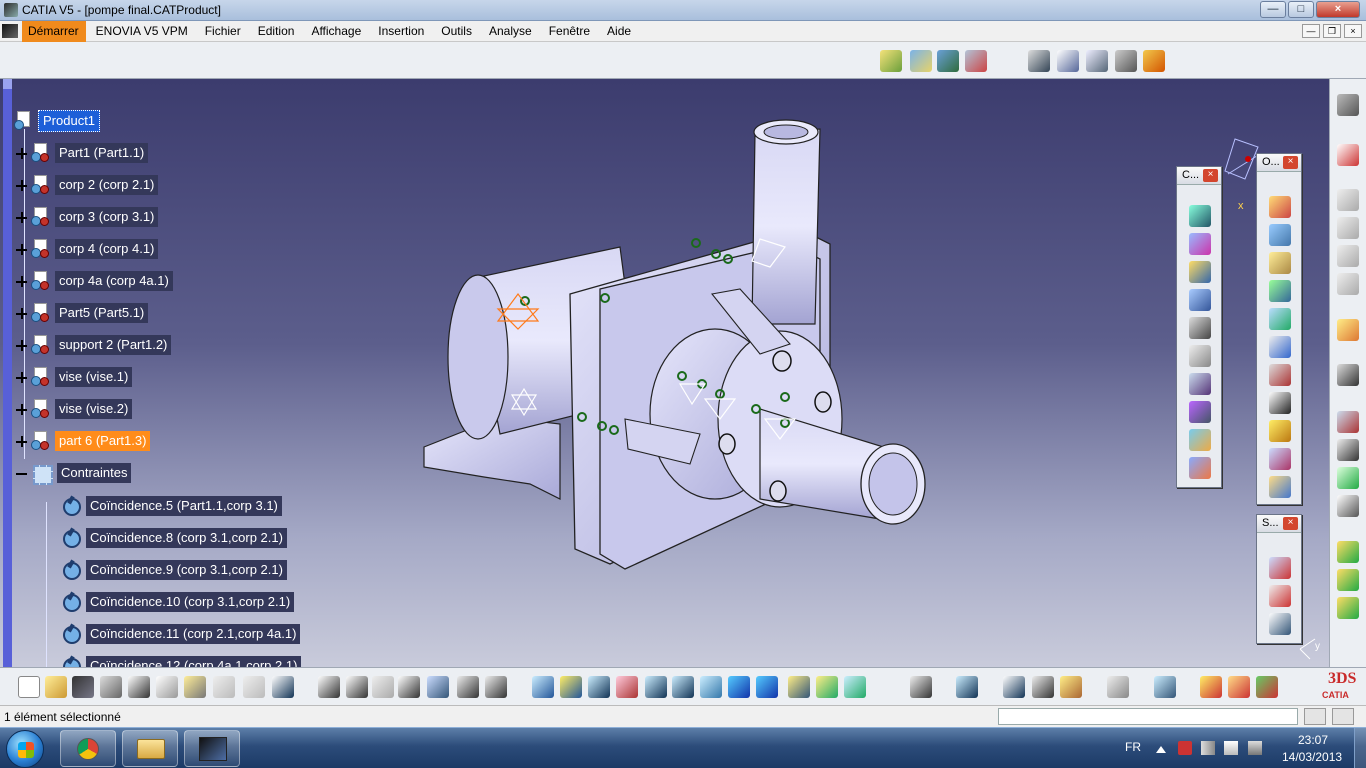 The height and width of the screenshot is (768, 1366). Describe the element at coordinates (1279, 163) in the screenshot. I see `palette-header: O... ×` at that location.